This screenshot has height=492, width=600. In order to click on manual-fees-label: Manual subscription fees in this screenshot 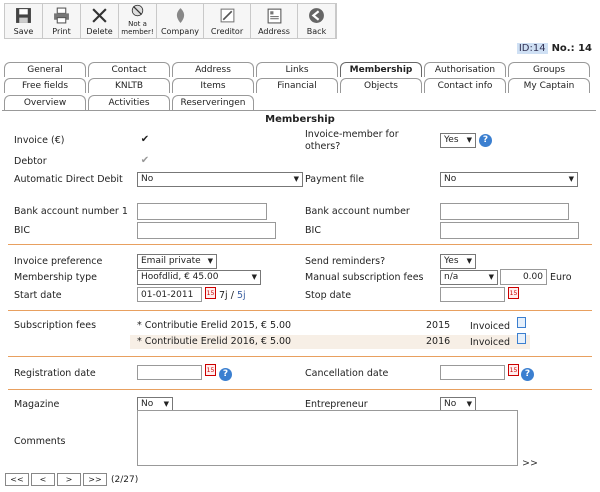, I will do `click(364, 277)`.